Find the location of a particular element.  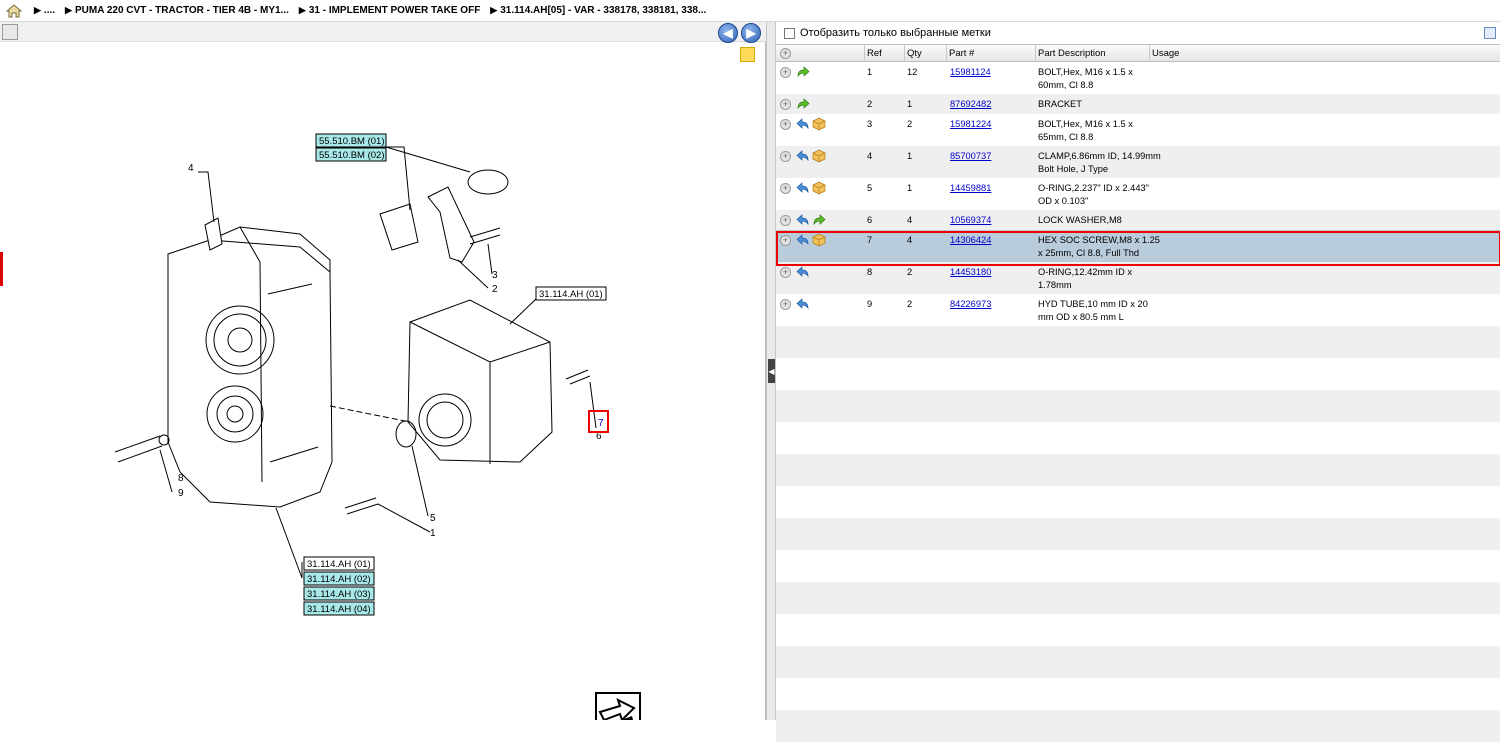

export-icon is located at coordinates (10, 32).